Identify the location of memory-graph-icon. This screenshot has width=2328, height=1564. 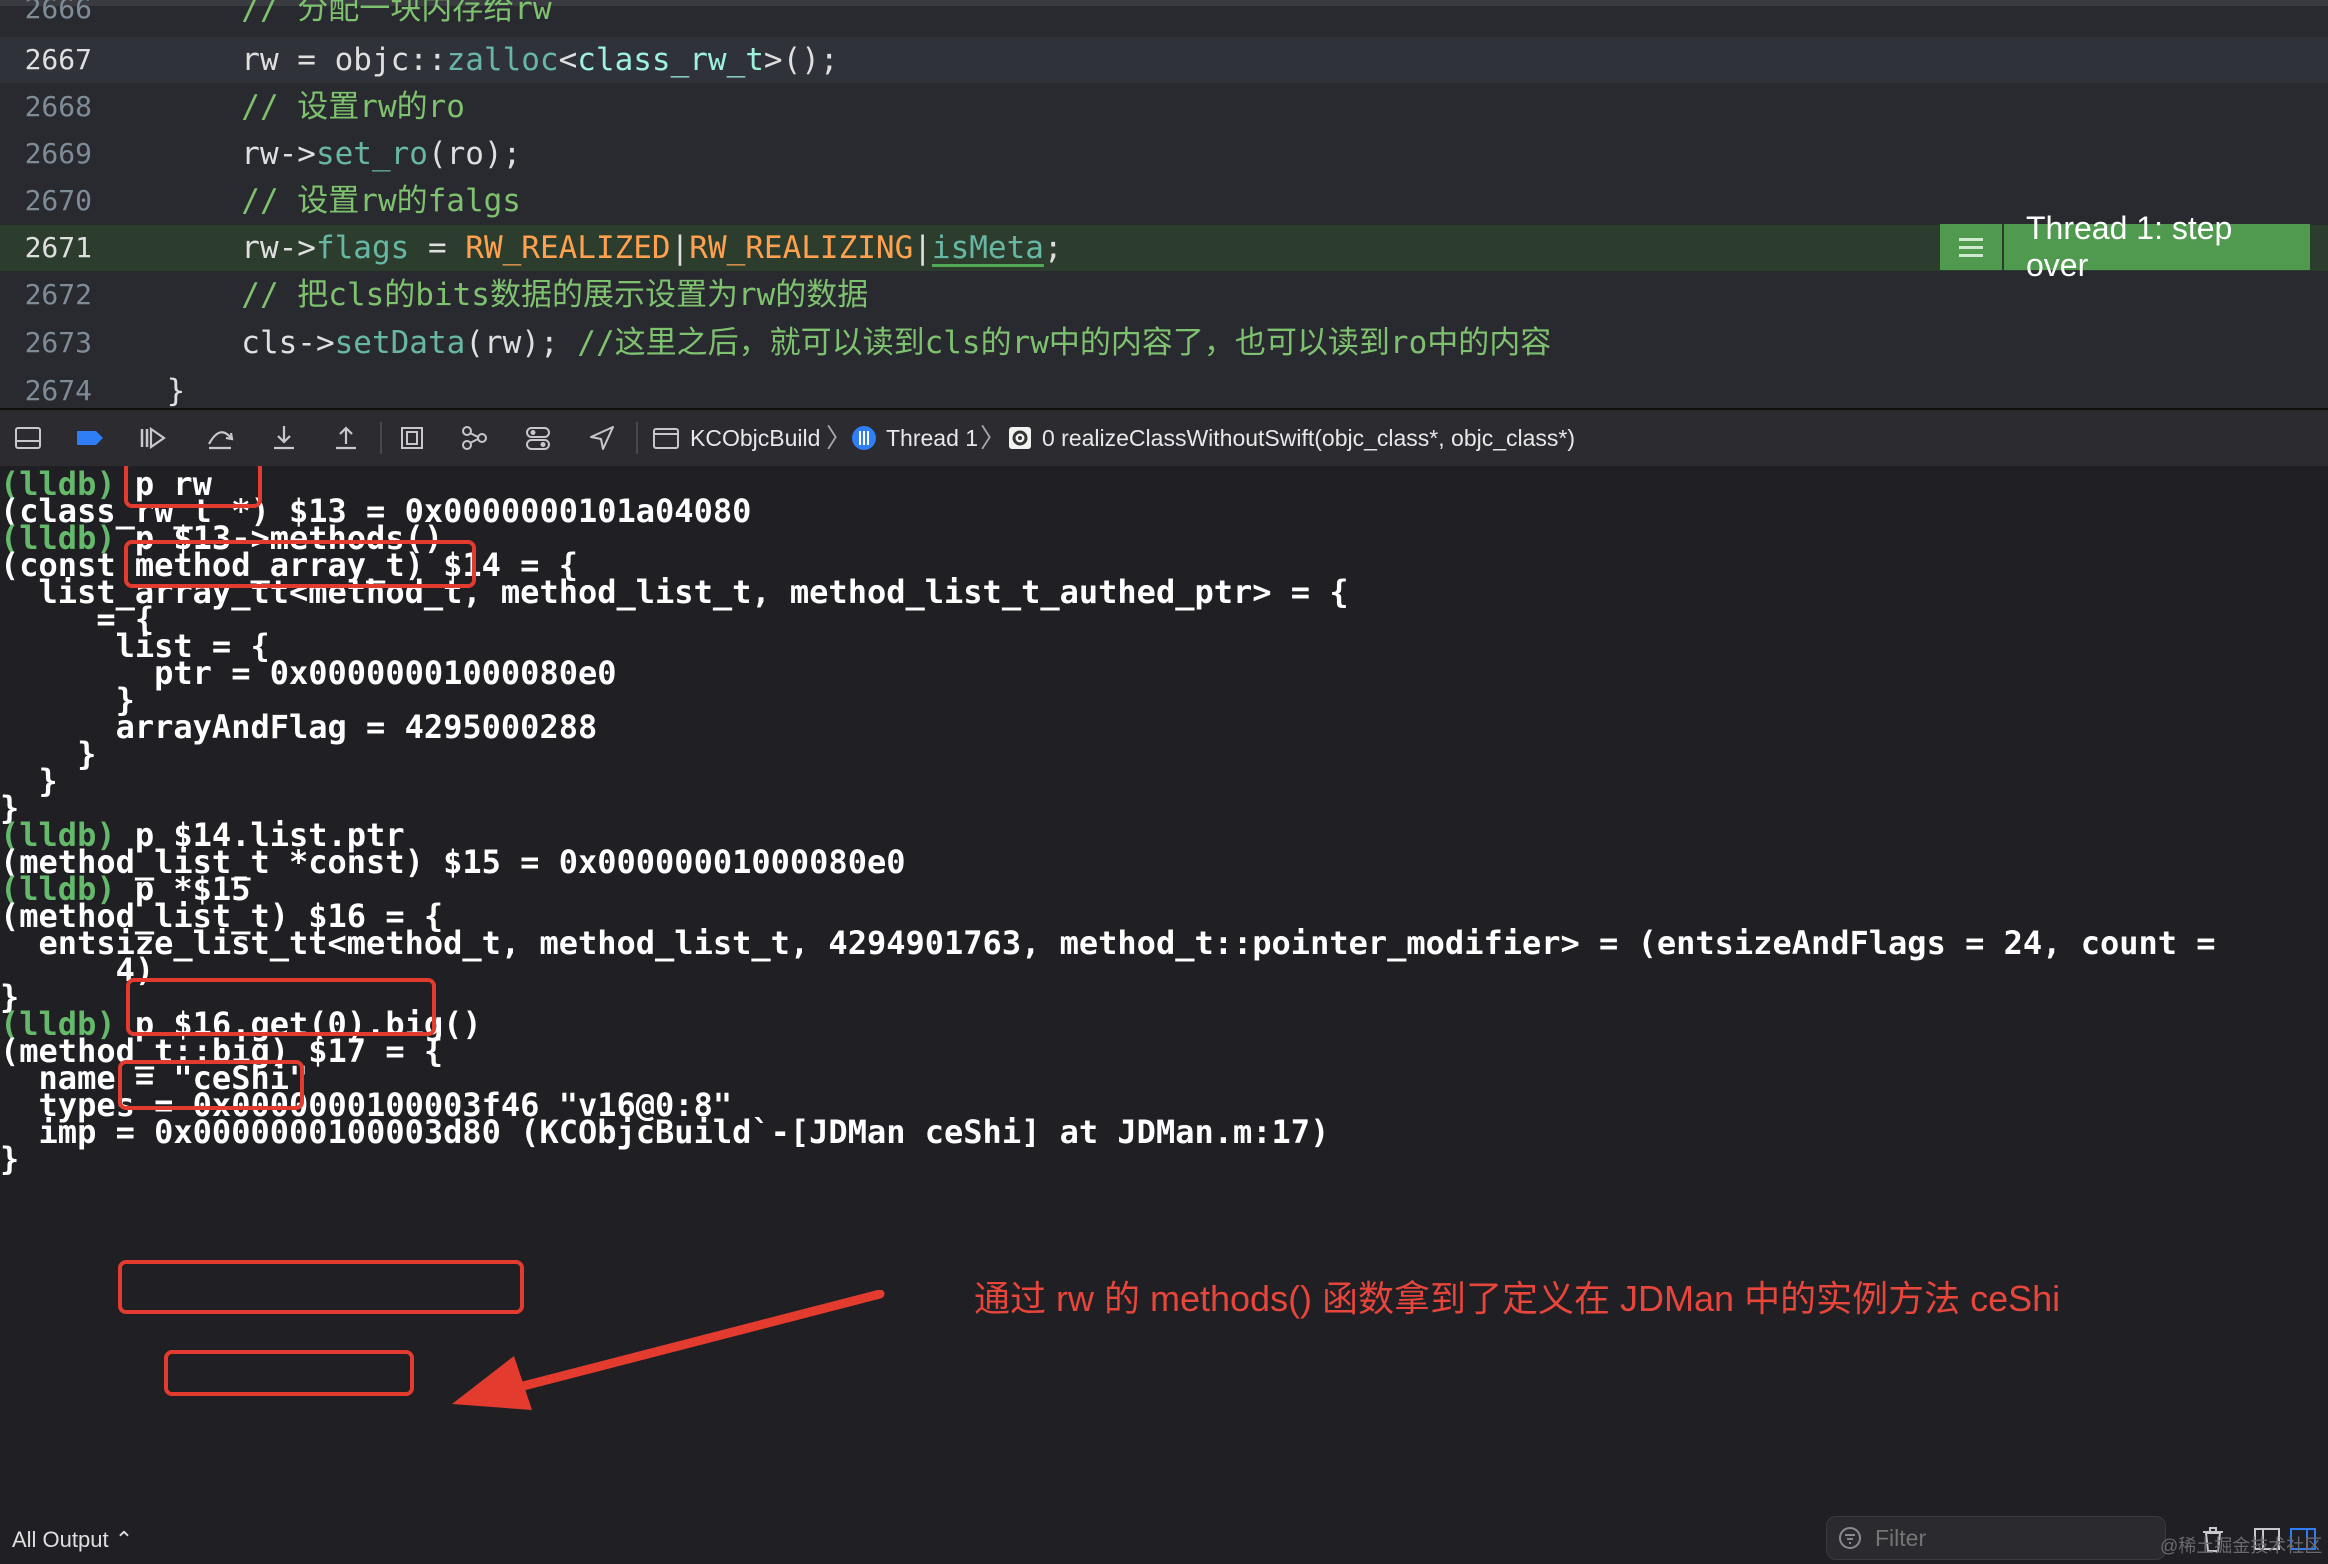
(474, 438).